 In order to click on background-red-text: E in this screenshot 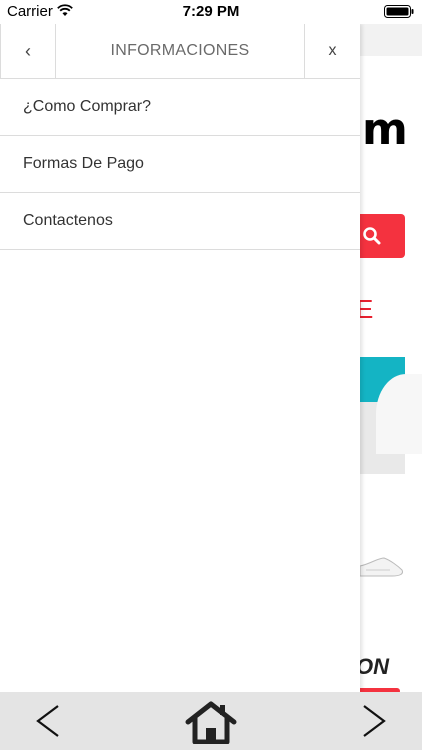, I will do `click(367, 309)`.